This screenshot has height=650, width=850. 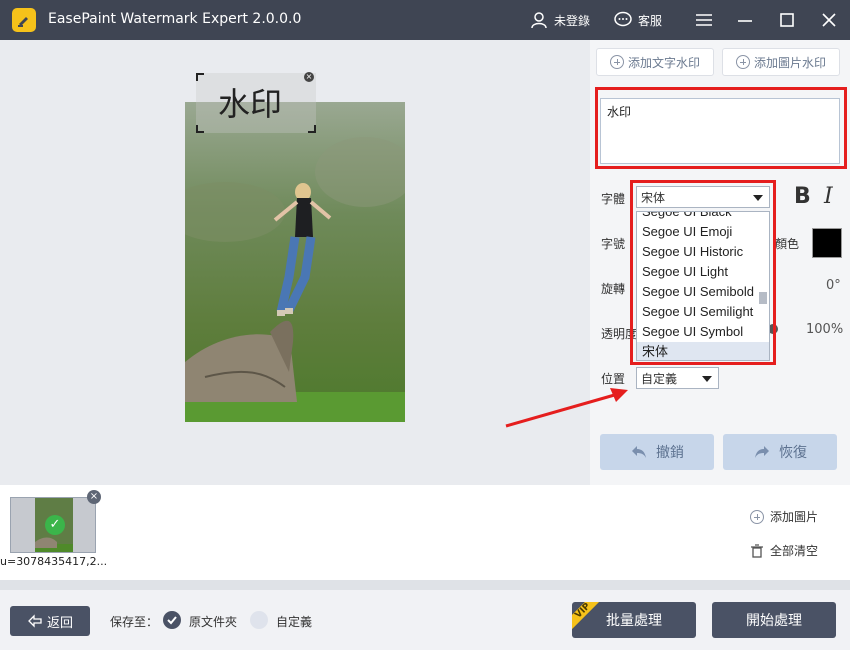 What do you see at coordinates (259, 620) in the screenshot?
I see `custom-radio` at bounding box center [259, 620].